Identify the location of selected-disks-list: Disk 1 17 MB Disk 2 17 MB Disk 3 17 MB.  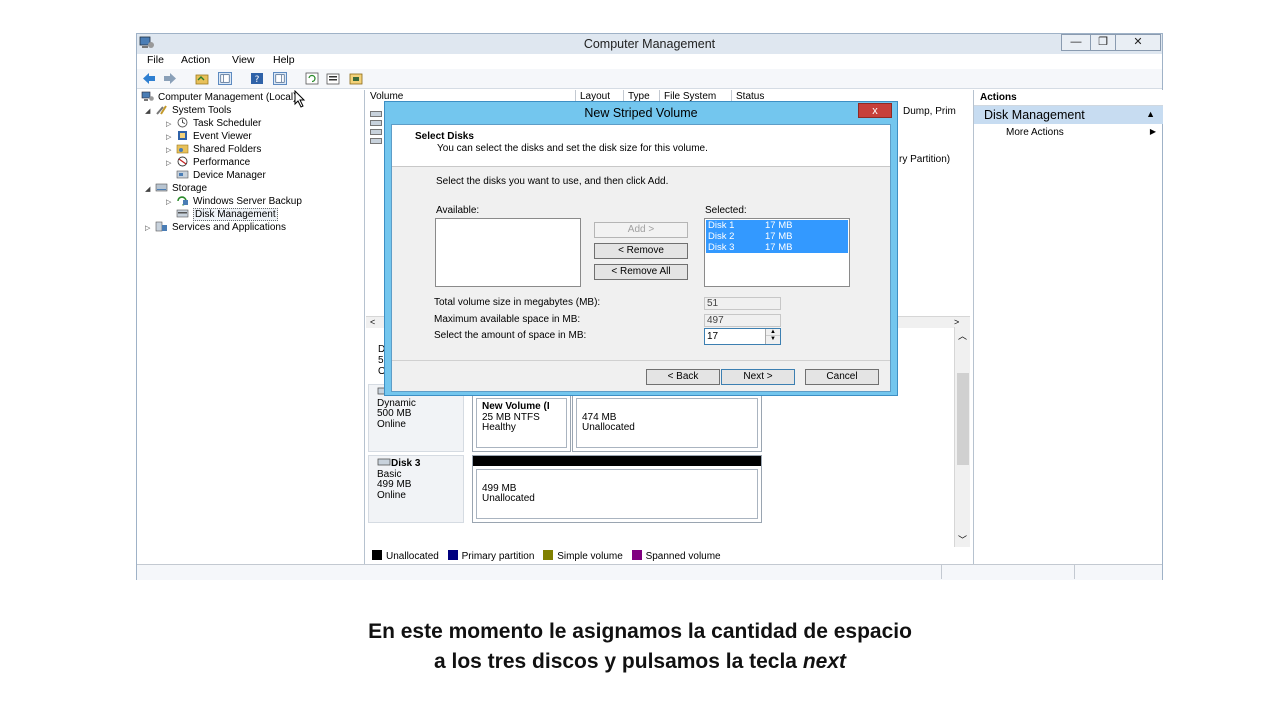
(777, 252).